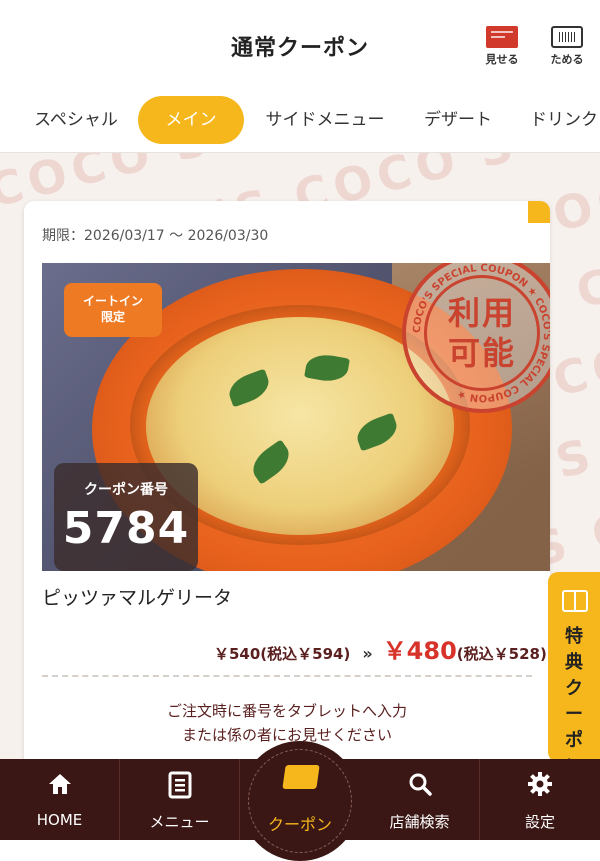 This screenshot has width=600, height=861. Describe the element at coordinates (574, 701) in the screenshot. I see `special-coupon-label: 特典クーポン` at that location.